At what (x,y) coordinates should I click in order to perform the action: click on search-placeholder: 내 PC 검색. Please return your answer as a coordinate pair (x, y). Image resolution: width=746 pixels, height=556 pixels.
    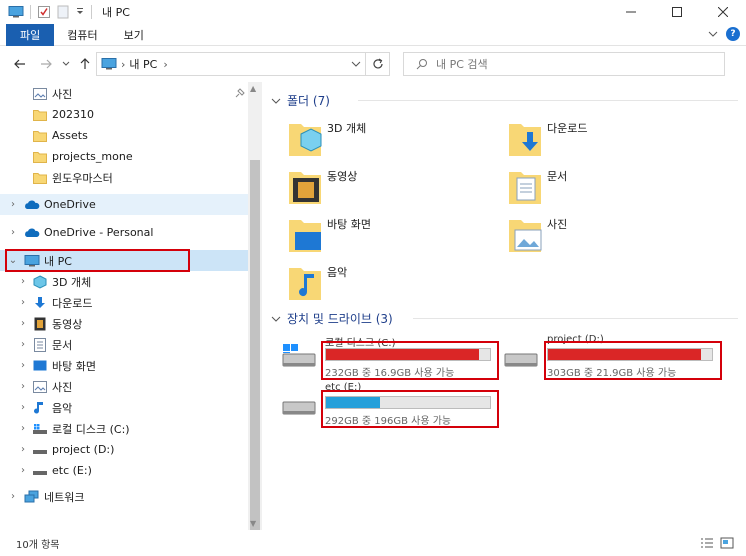
    Looking at the image, I should click on (462, 64).